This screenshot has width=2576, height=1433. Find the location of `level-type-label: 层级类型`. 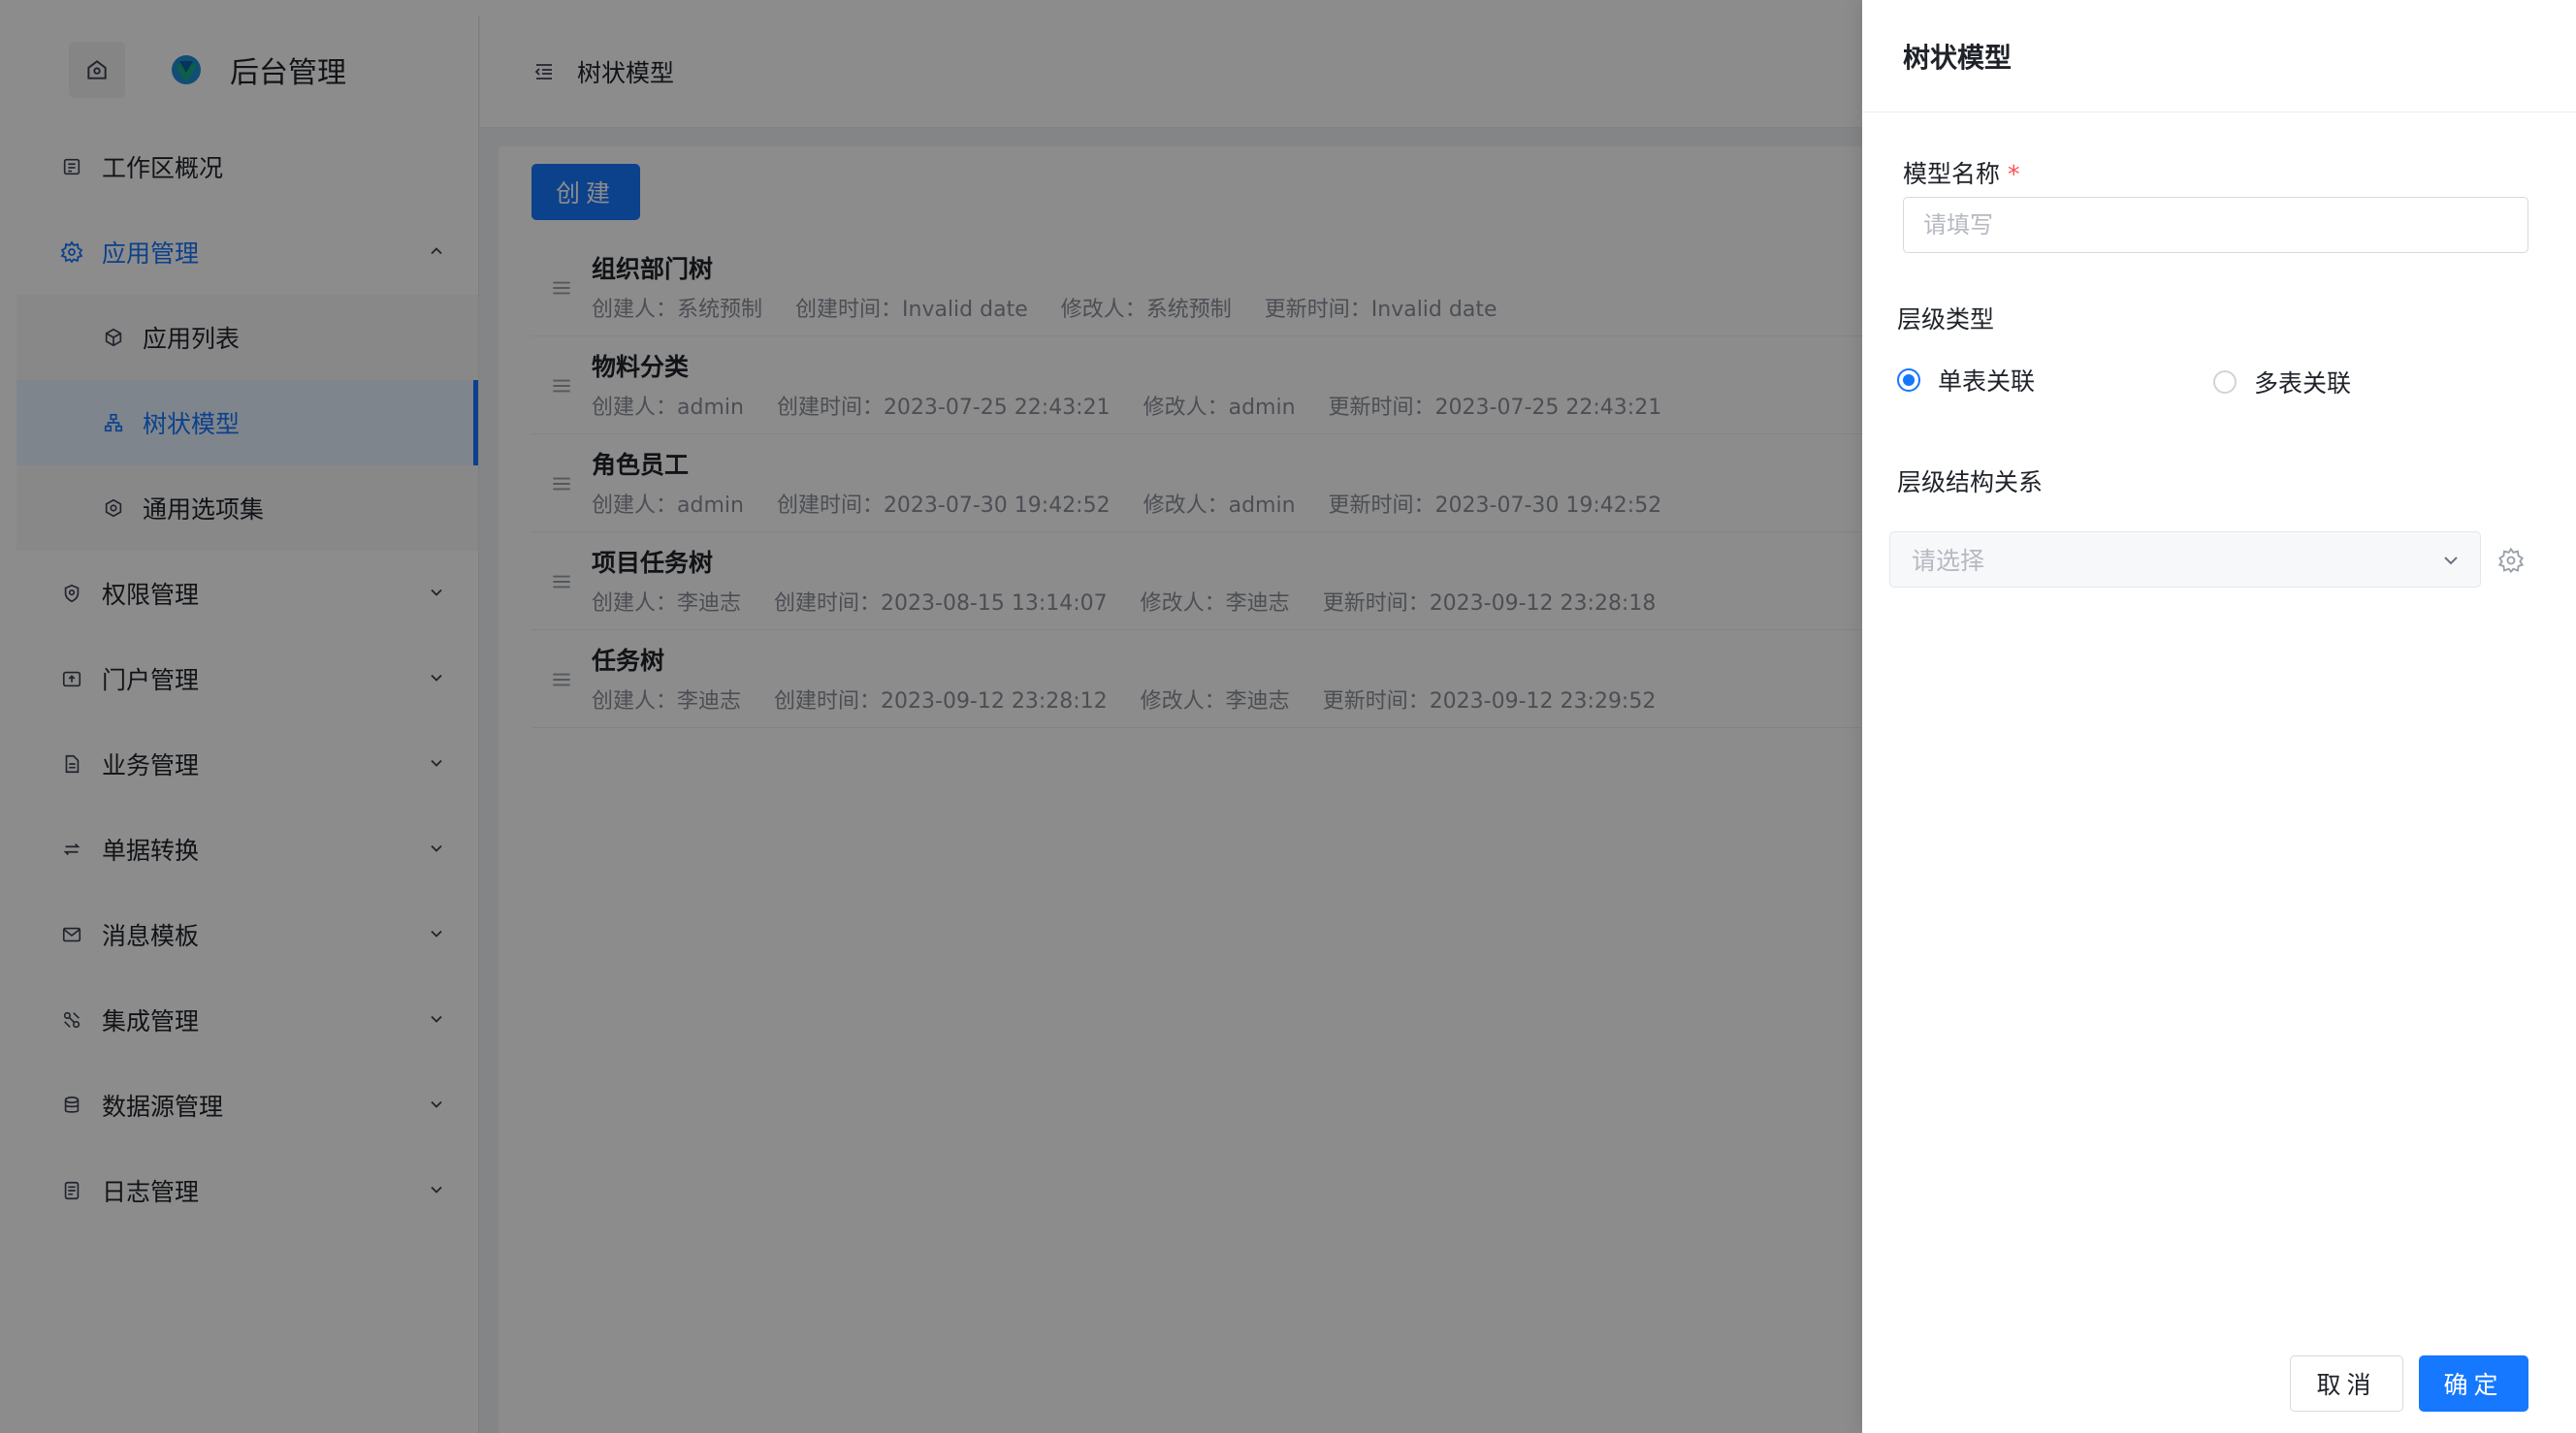

level-type-label: 层级类型 is located at coordinates (1946, 319).